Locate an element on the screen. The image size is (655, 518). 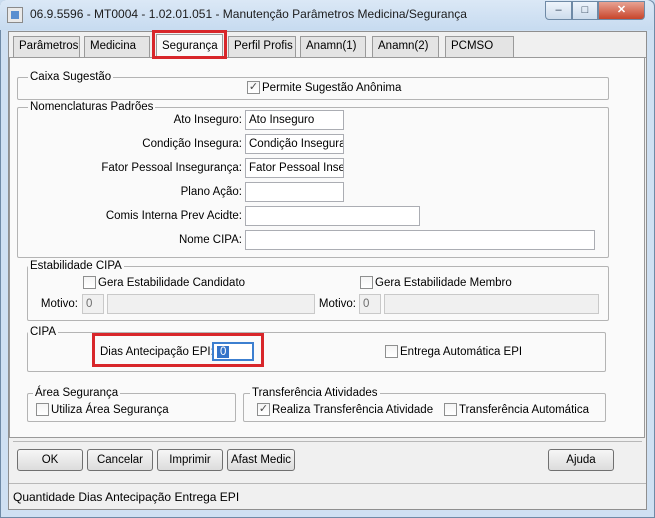
transferencia-automatica-label: Transferência Automática is located at coordinates (524, 410).